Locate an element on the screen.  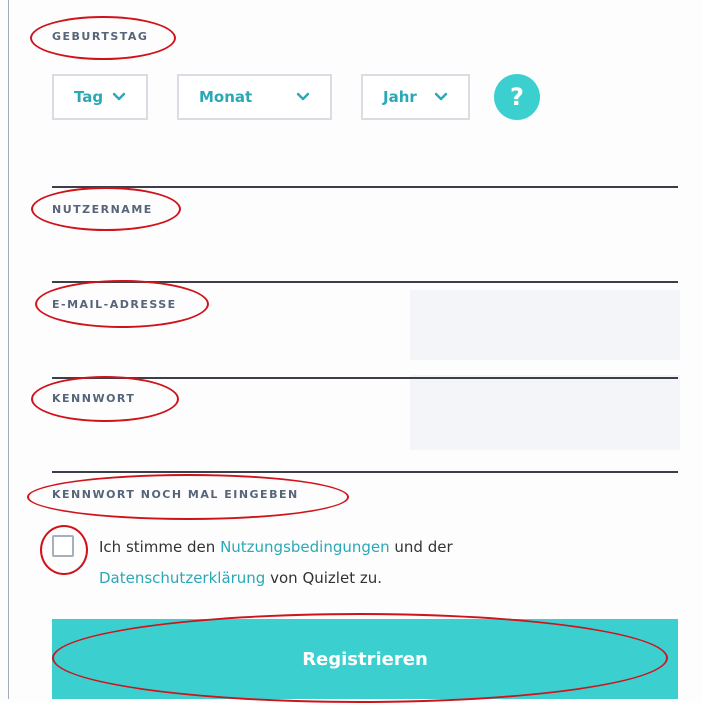
day-select: Tag is located at coordinates (100, 97).